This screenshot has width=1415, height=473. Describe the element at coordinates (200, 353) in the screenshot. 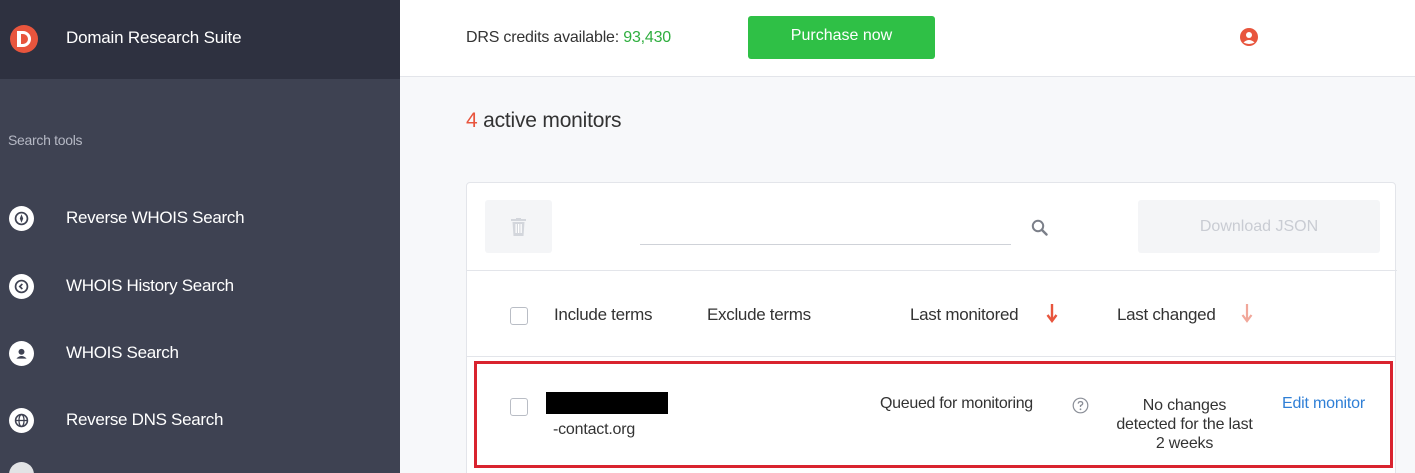

I see `sidebar-item-whois-search: WHOIS Search` at that location.